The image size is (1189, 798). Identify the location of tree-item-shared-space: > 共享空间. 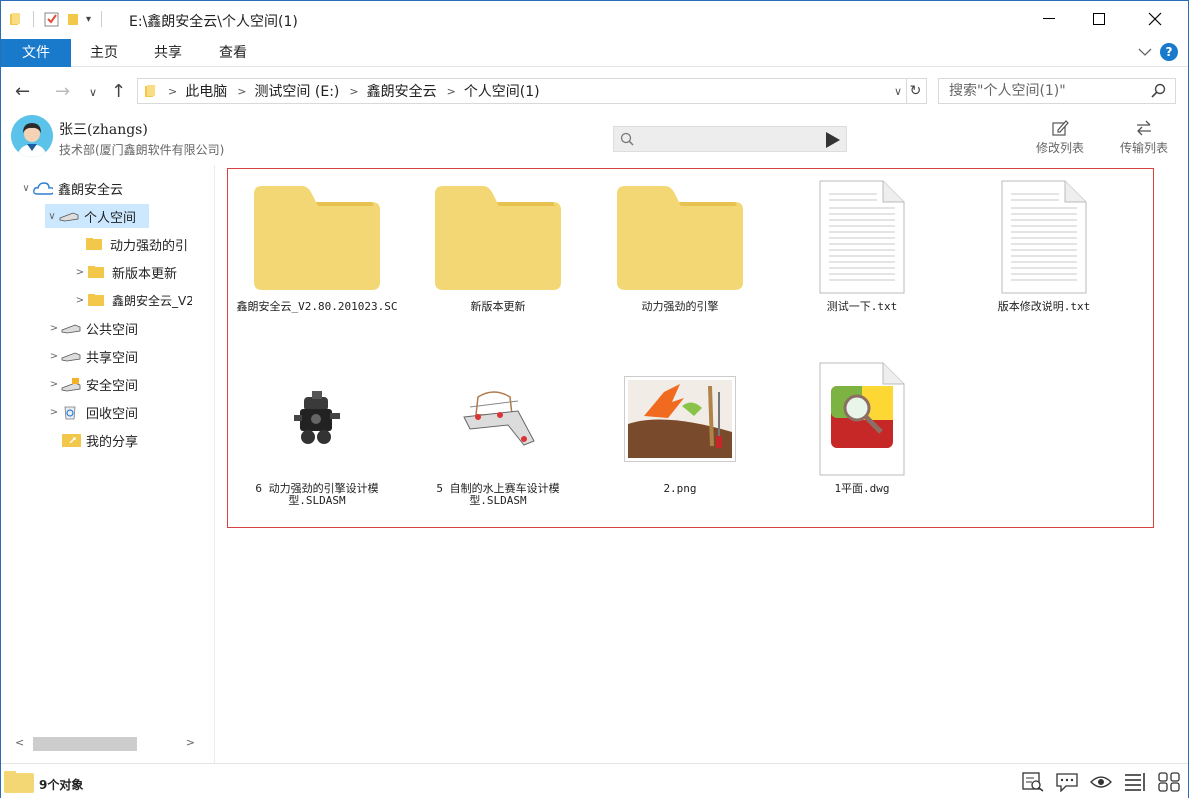
(92, 356).